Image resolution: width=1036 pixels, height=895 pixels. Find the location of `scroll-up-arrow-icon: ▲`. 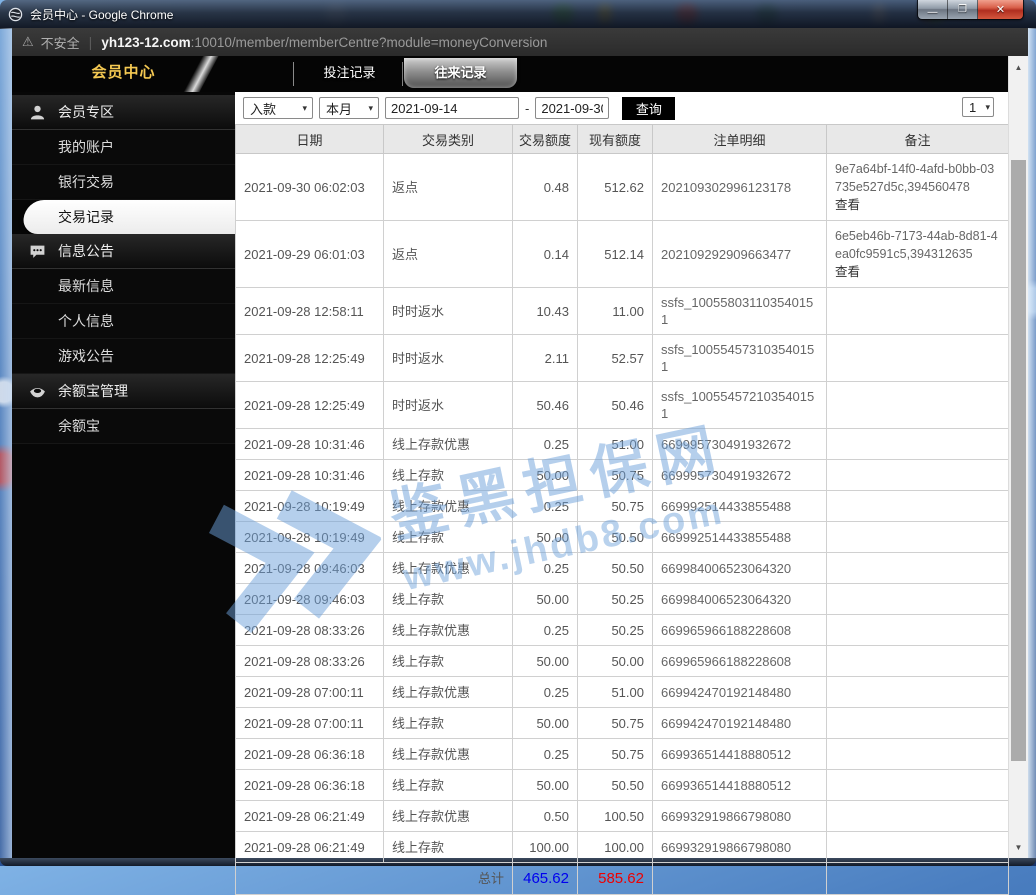

scroll-up-arrow-icon: ▲ is located at coordinates (1018, 67).